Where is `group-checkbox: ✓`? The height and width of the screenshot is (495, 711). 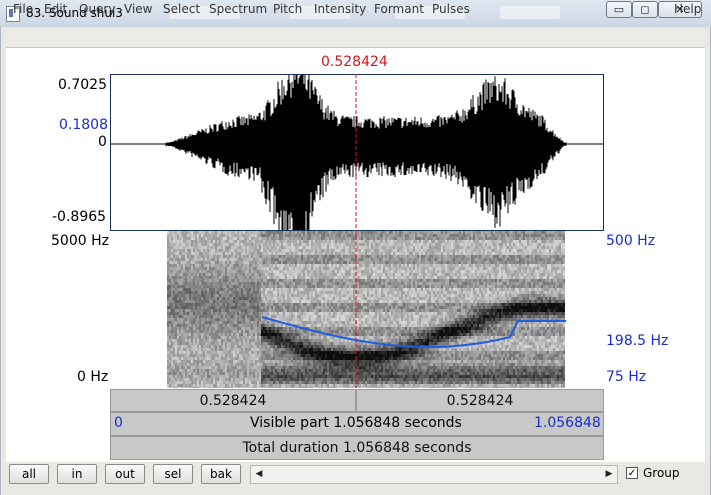 group-checkbox: ✓ is located at coordinates (632, 473).